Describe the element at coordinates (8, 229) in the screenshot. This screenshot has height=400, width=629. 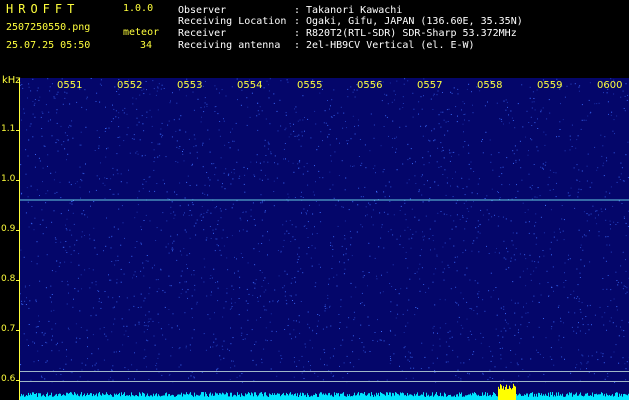
I see `y-tick-label: 0.9` at that location.